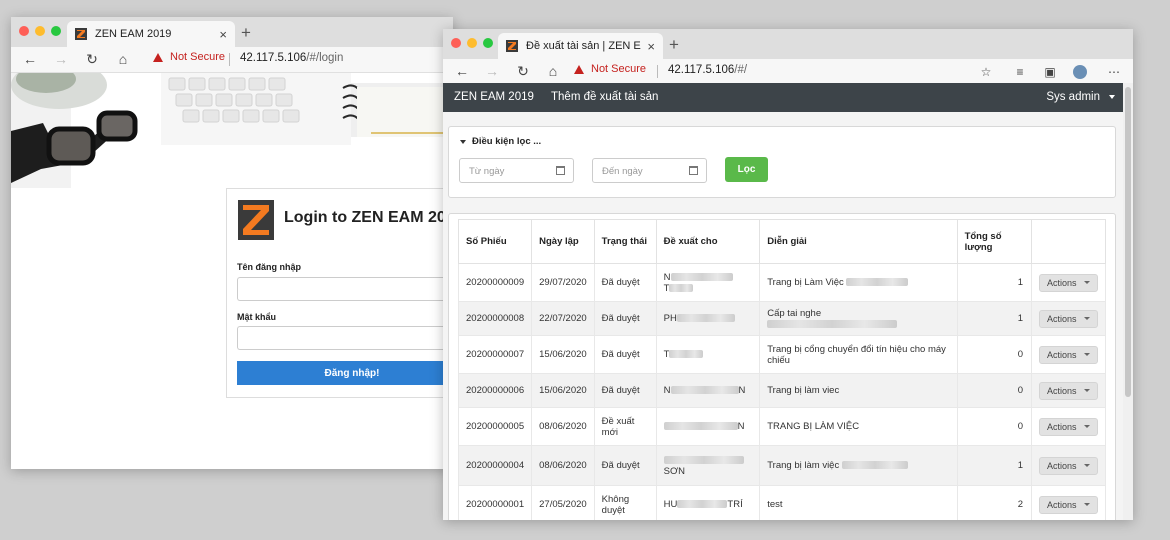  Describe the element at coordinates (1020, 72) in the screenshot. I see `favorites-list-icon: ≡` at that location.